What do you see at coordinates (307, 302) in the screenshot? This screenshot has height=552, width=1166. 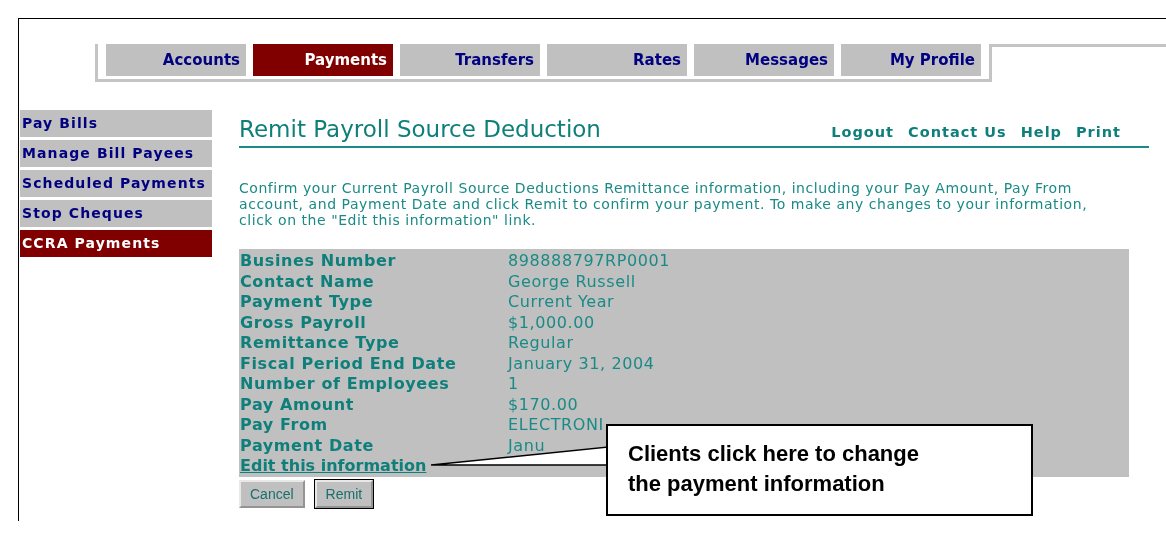 I see `field-label: Payment Type` at bounding box center [307, 302].